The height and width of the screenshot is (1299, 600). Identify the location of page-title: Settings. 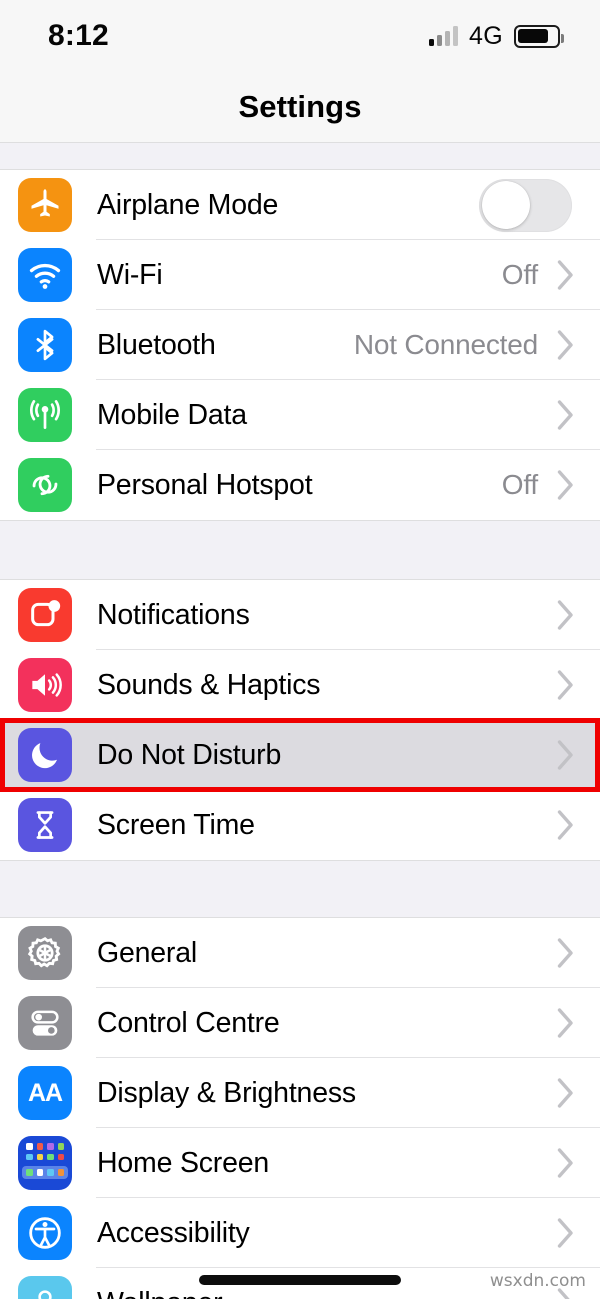
(300, 106).